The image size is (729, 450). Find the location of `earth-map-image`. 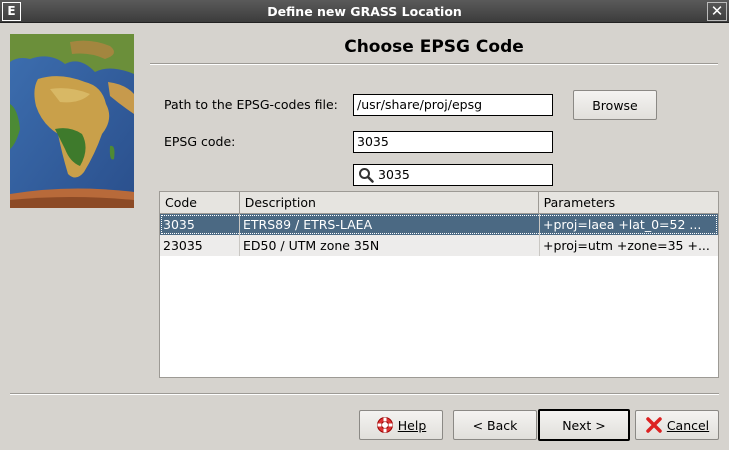

earth-map-image is located at coordinates (72, 121).